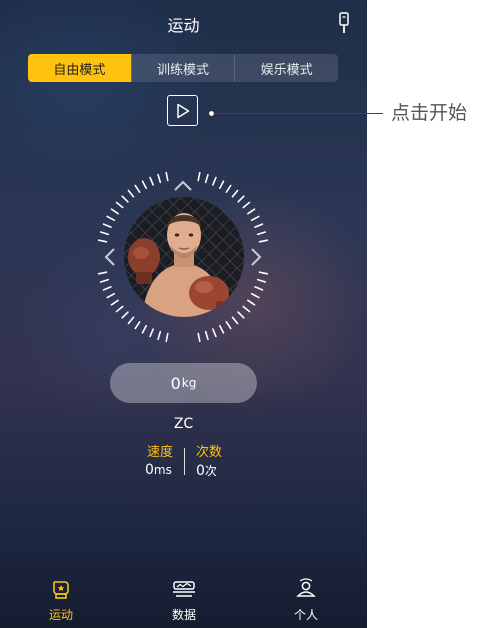  Describe the element at coordinates (286, 68) in the screenshot. I see `tab-entertainment-mode: 娱乐模式` at that location.